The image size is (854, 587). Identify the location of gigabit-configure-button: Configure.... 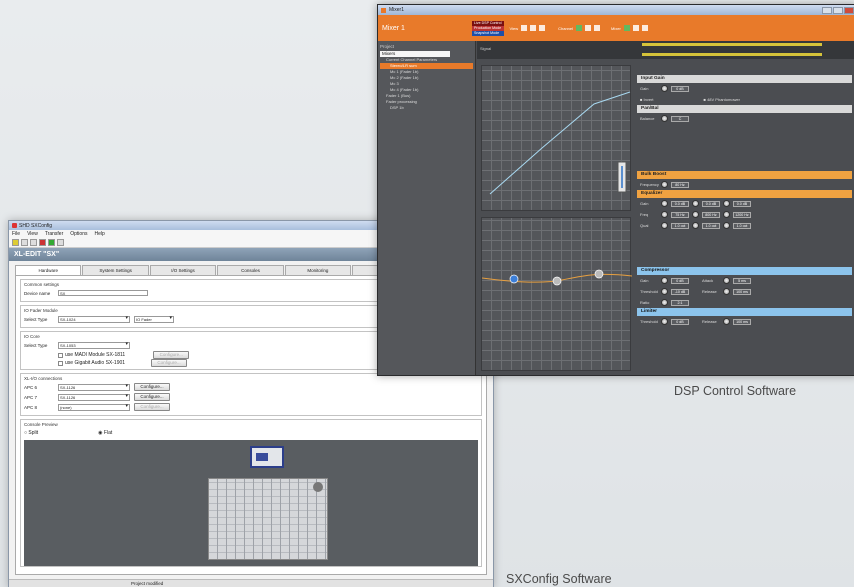
(169, 363).